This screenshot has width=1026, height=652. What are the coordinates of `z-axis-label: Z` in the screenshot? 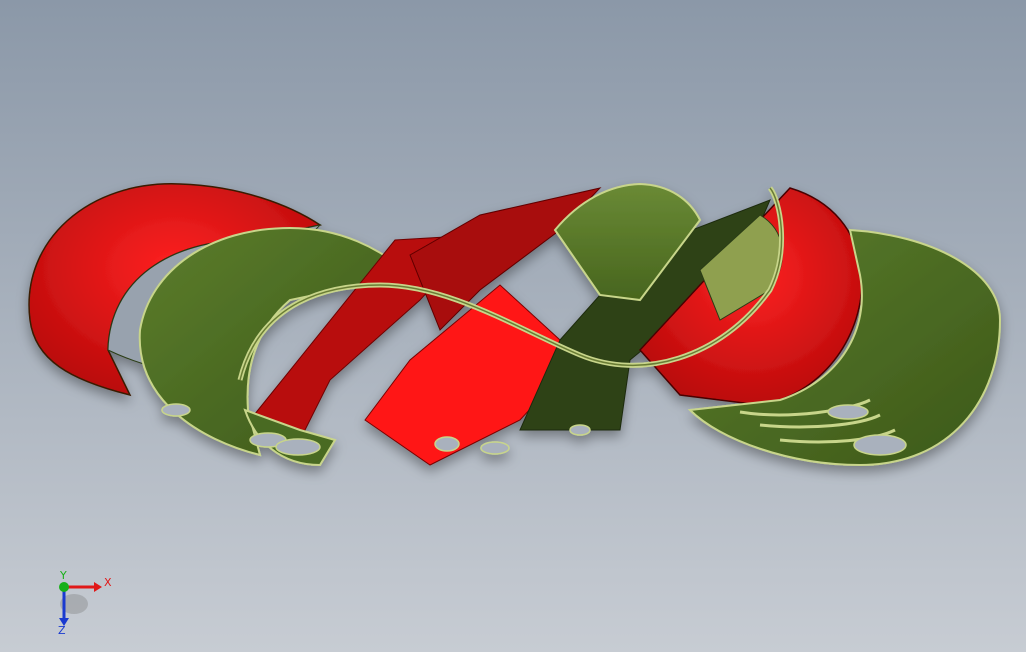 It's located at (62, 630).